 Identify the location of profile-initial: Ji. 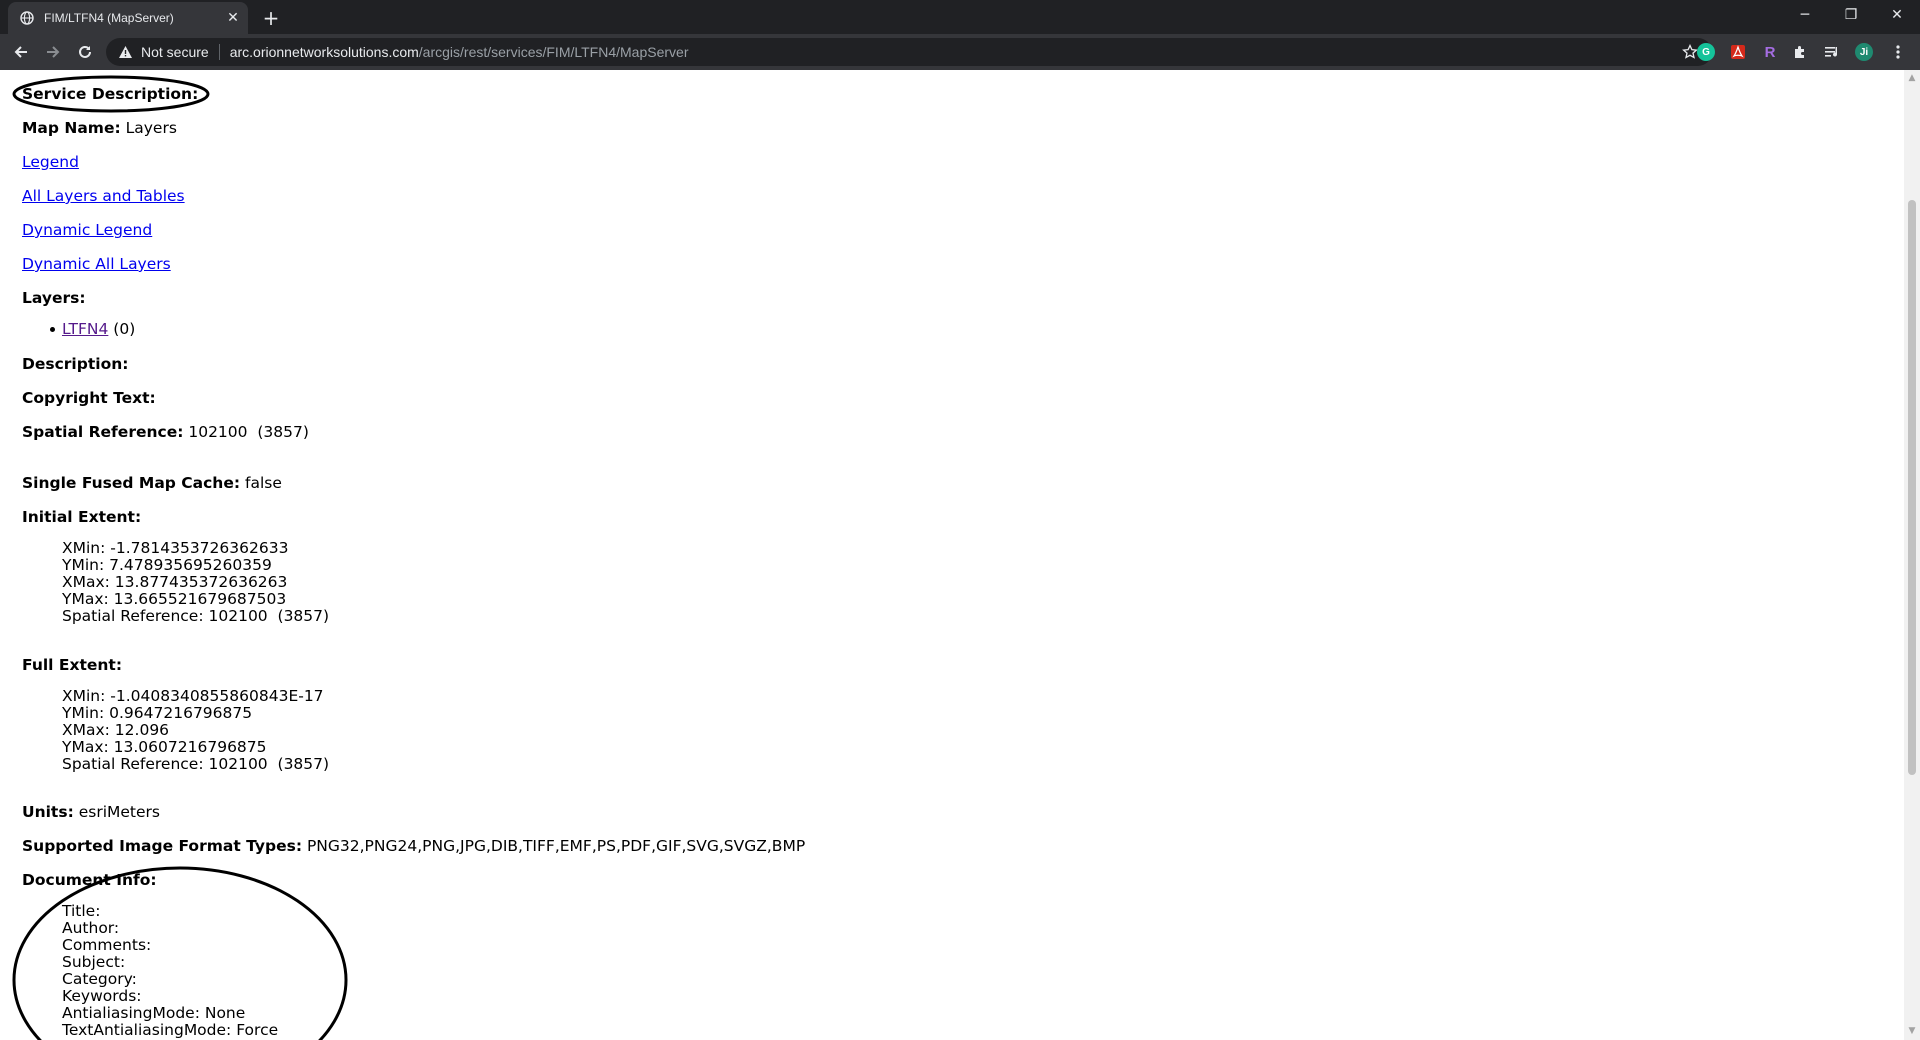
(1864, 52).